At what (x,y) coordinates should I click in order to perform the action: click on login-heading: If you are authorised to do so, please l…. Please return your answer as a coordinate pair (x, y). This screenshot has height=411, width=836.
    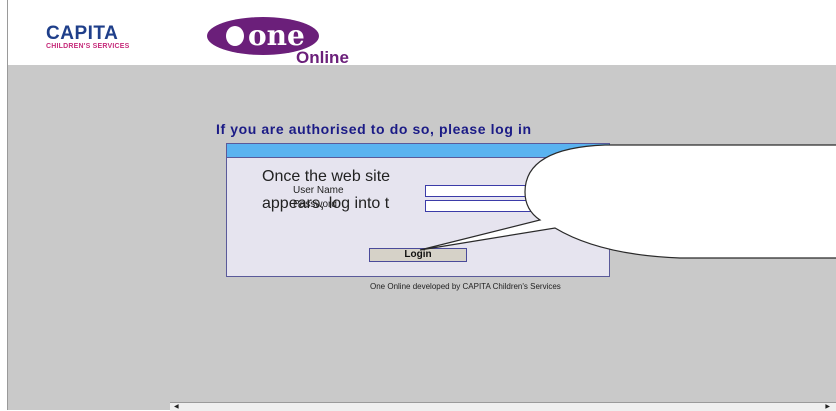
    Looking at the image, I should click on (374, 129).